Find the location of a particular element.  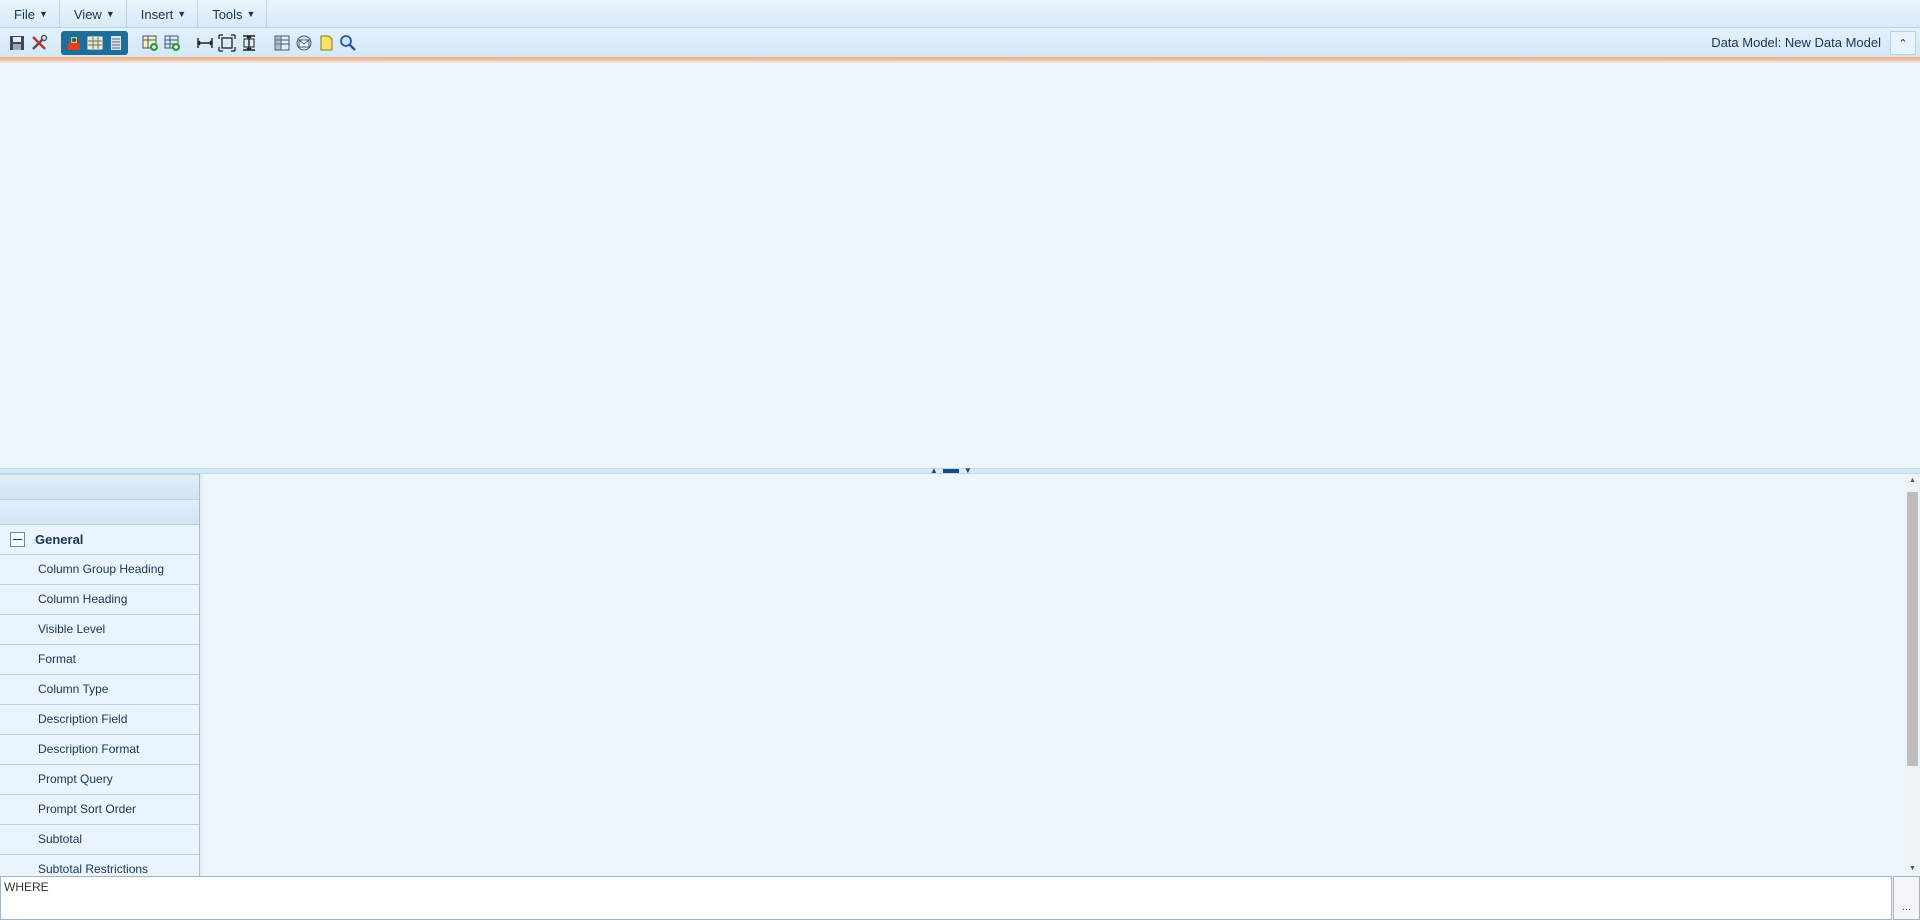

scroll-down-icon: ▼ is located at coordinates (1912, 869).